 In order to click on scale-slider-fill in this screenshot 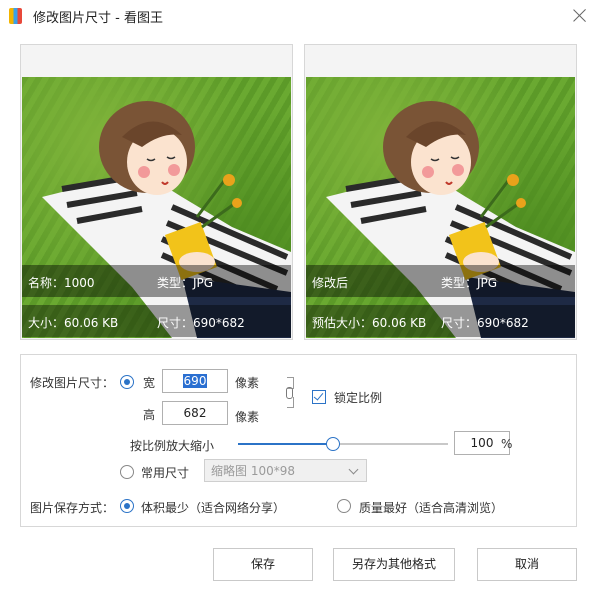, I will do `click(285, 444)`.